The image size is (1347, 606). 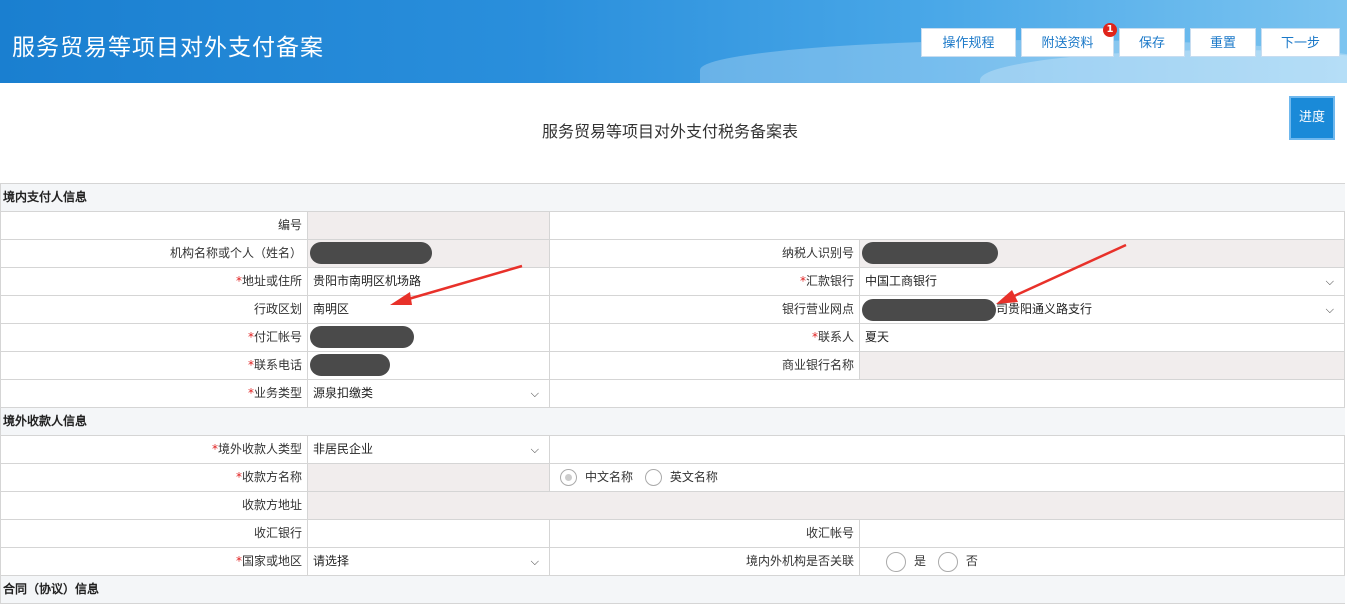 What do you see at coordinates (1069, 271) in the screenshot?
I see `annotation-arrow-right` at bounding box center [1069, 271].